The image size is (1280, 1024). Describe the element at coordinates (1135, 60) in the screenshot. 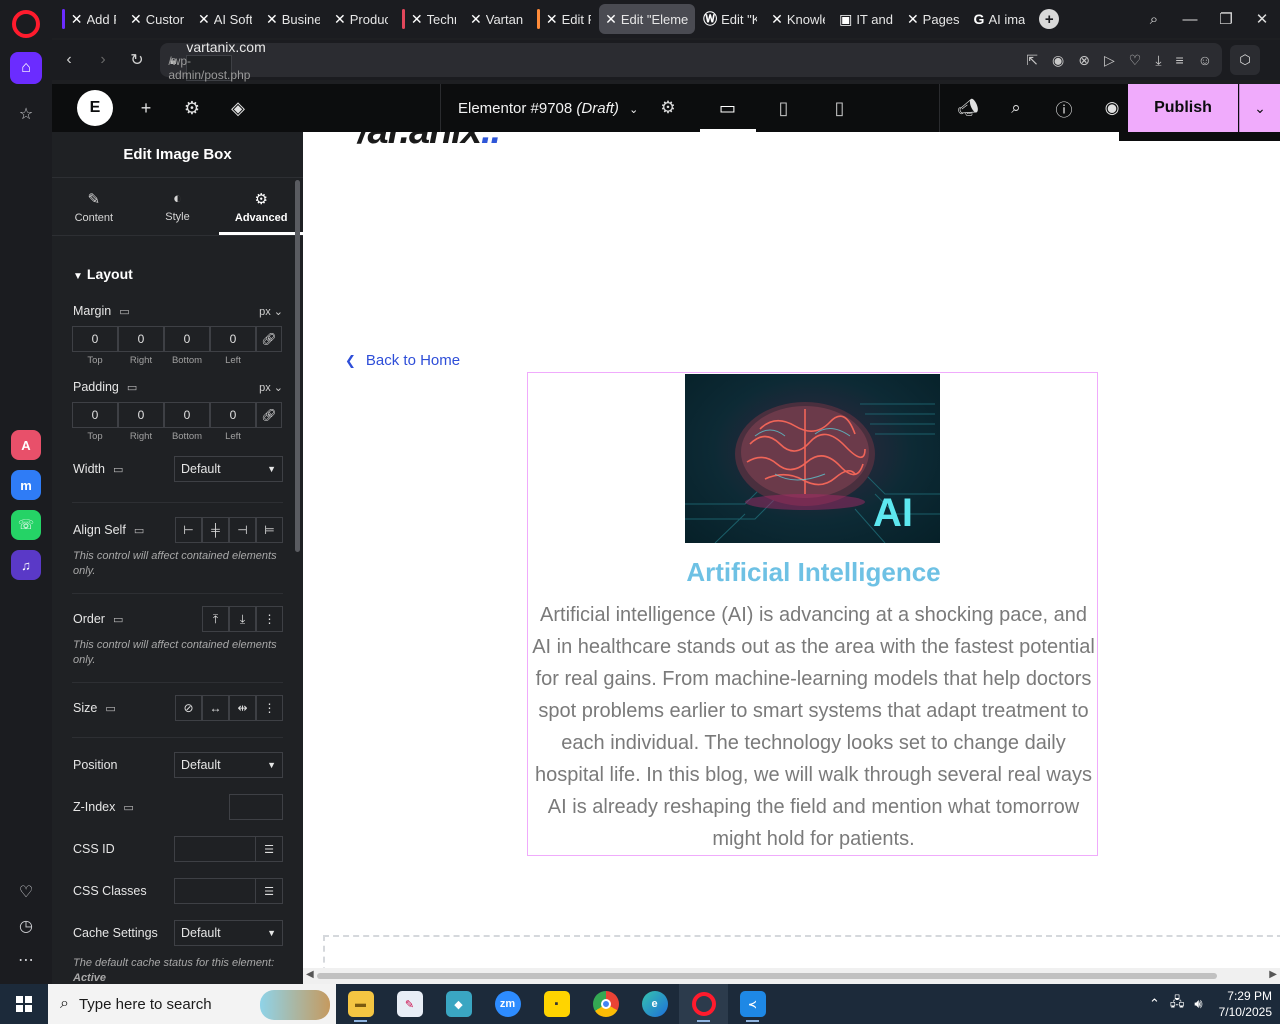

I see `favorite-icon: ♡` at that location.